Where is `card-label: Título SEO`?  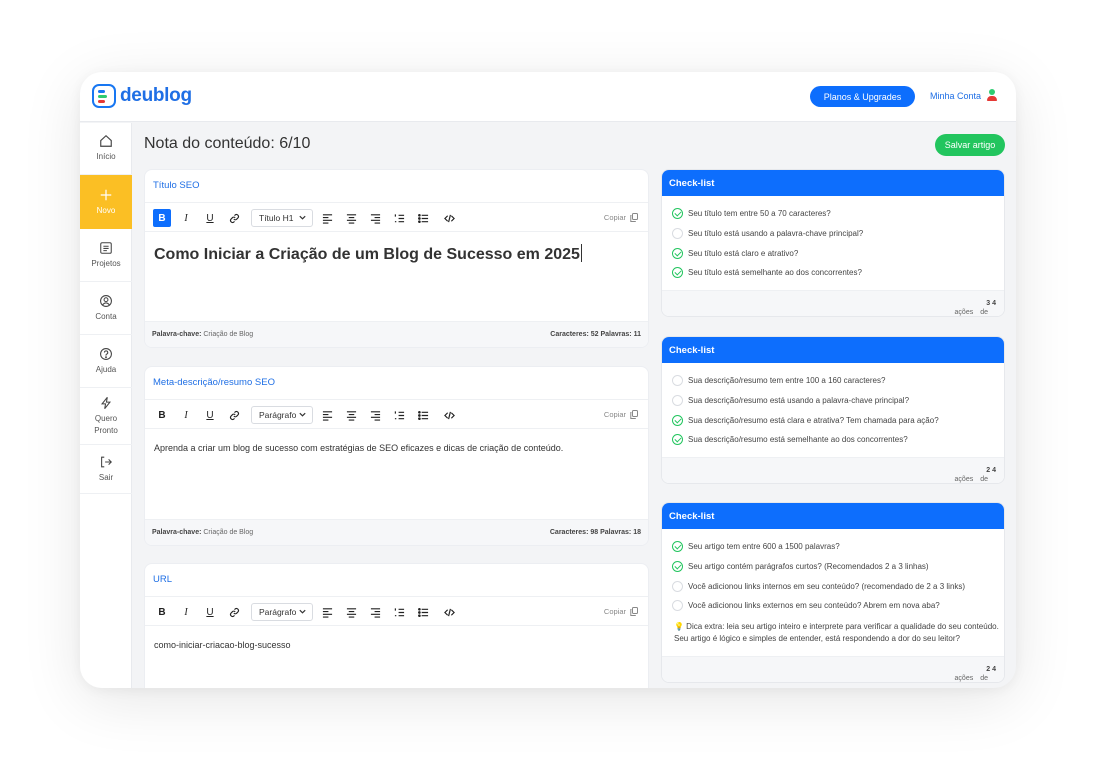 card-label: Título SEO is located at coordinates (176, 185).